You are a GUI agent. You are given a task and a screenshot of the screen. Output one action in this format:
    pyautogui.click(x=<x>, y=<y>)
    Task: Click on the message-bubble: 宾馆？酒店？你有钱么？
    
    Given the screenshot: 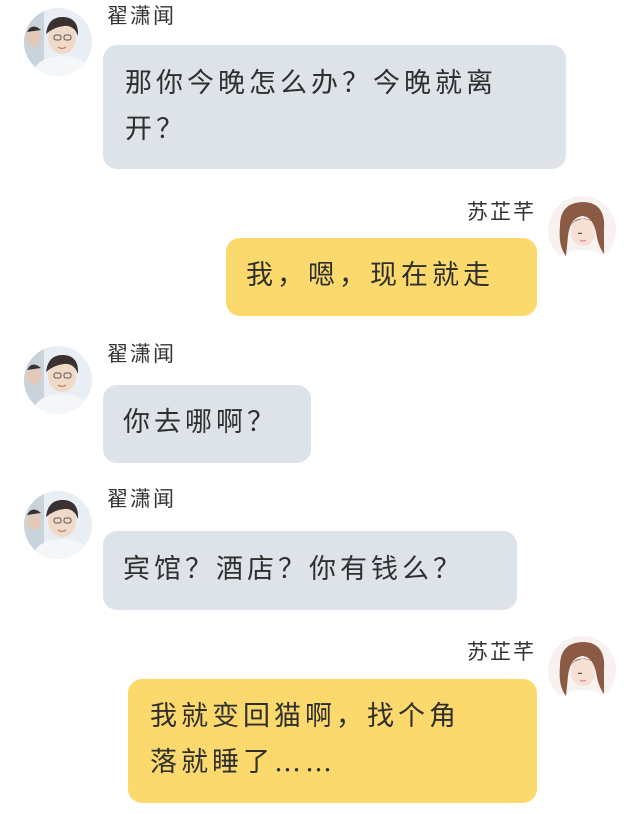 What is the action you would take?
    pyautogui.click(x=310, y=570)
    